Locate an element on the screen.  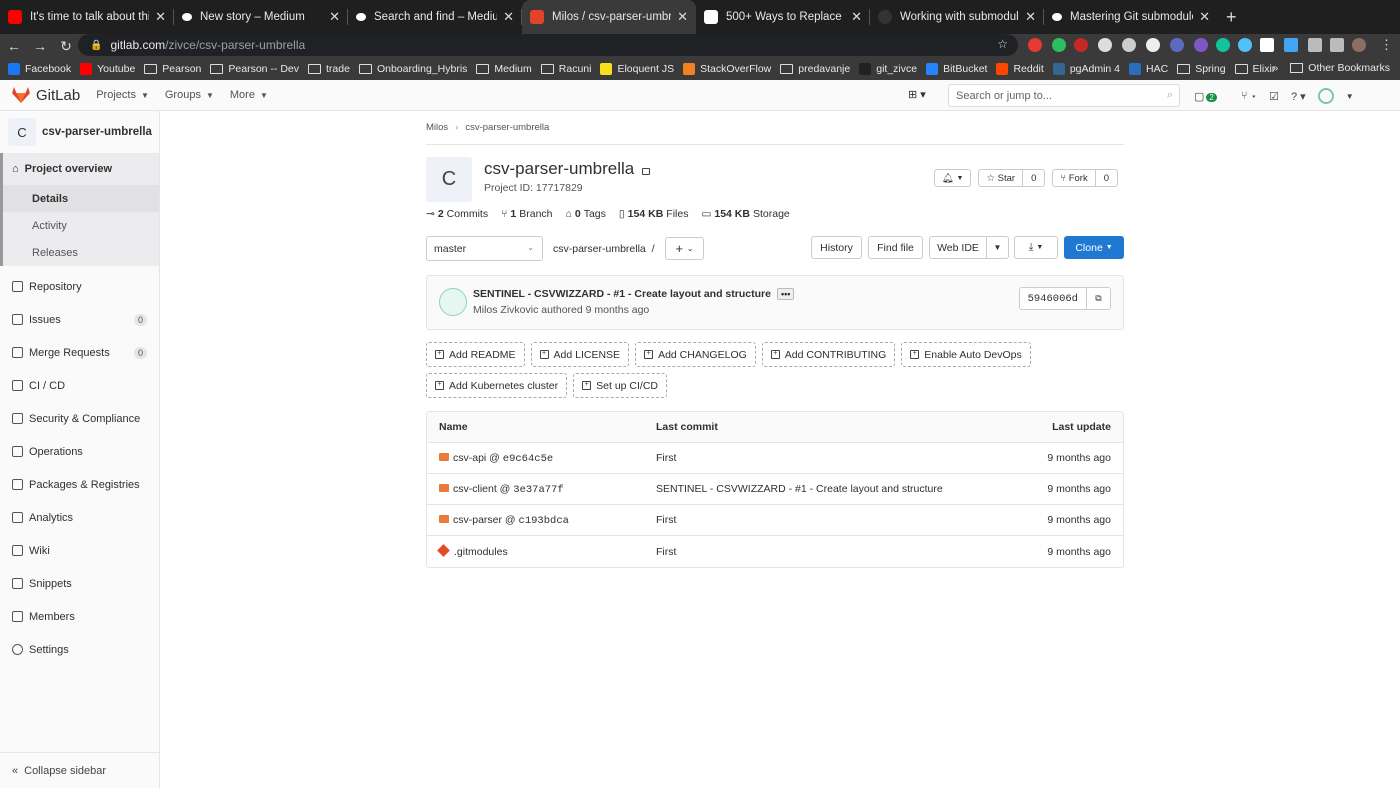
browser-tab-active: Milos / csv-parser-umbrella · G ✕ is located at coordinates (609, 17).